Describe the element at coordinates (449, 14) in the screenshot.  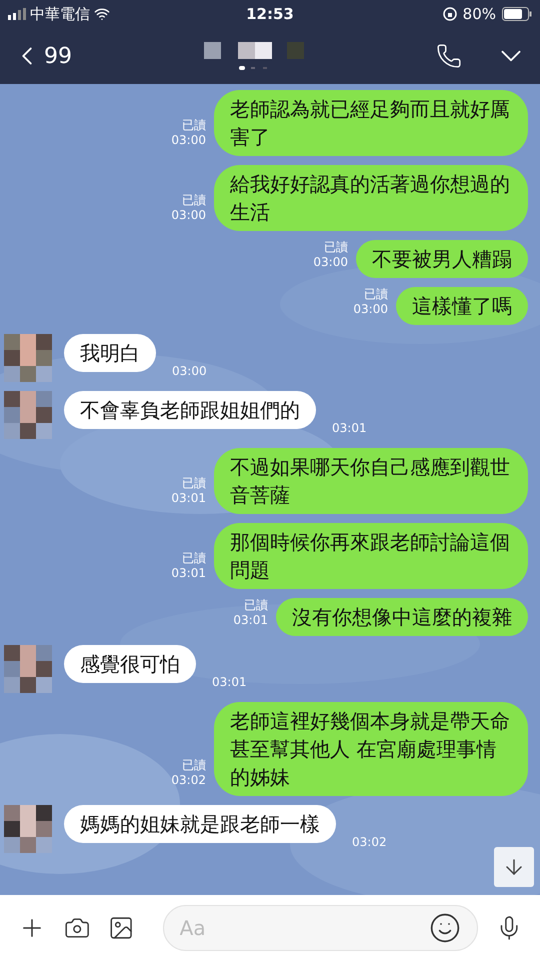
I see `rotation-lock-icon` at that location.